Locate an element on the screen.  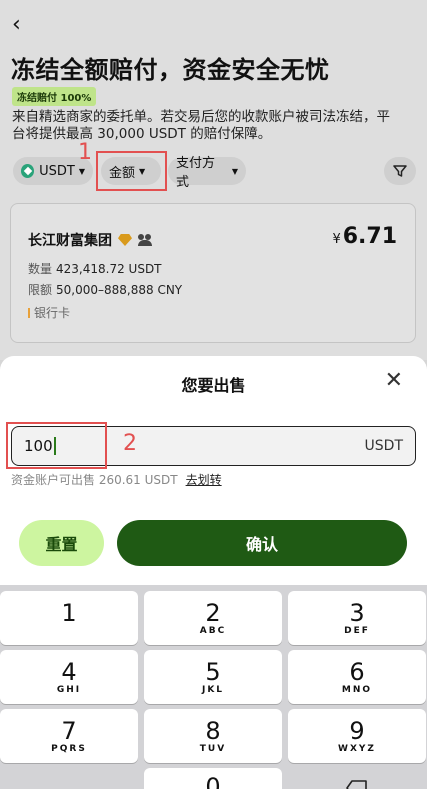
intro-line-1: 来自精选商家的委托单。若交易后您的收款账户被司法冻结，平 is located at coordinates (201, 117).